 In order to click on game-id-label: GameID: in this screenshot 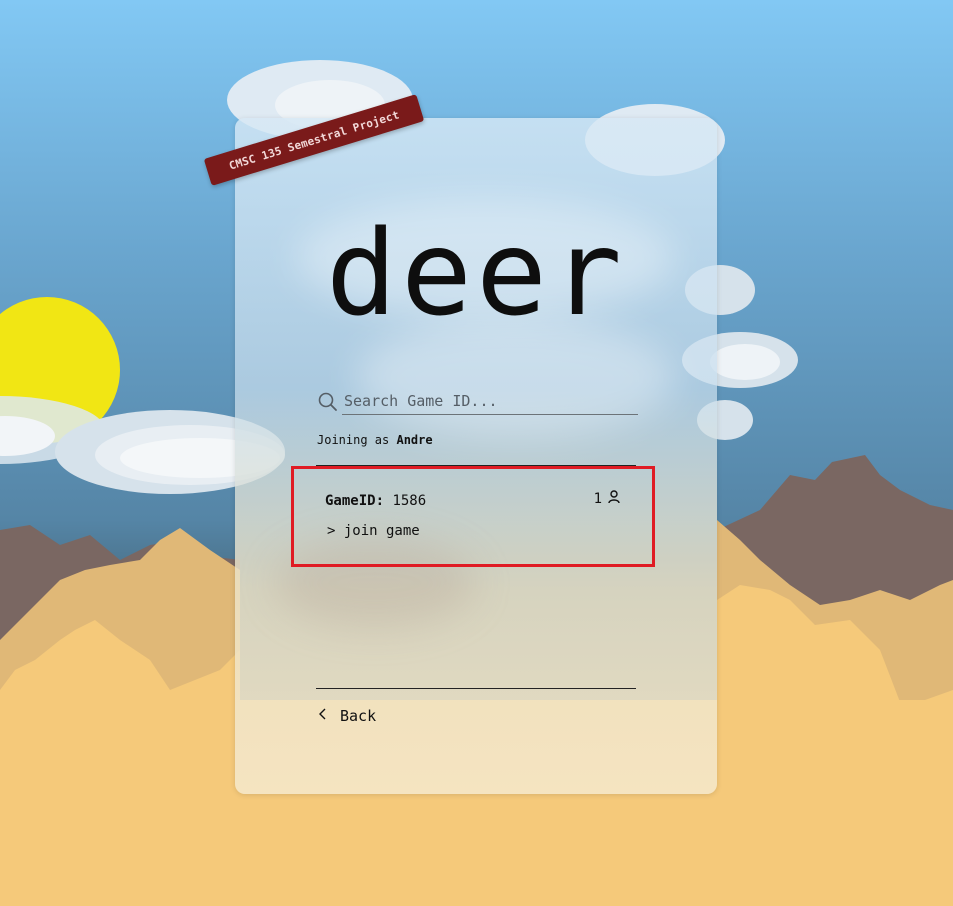, I will do `click(355, 501)`.